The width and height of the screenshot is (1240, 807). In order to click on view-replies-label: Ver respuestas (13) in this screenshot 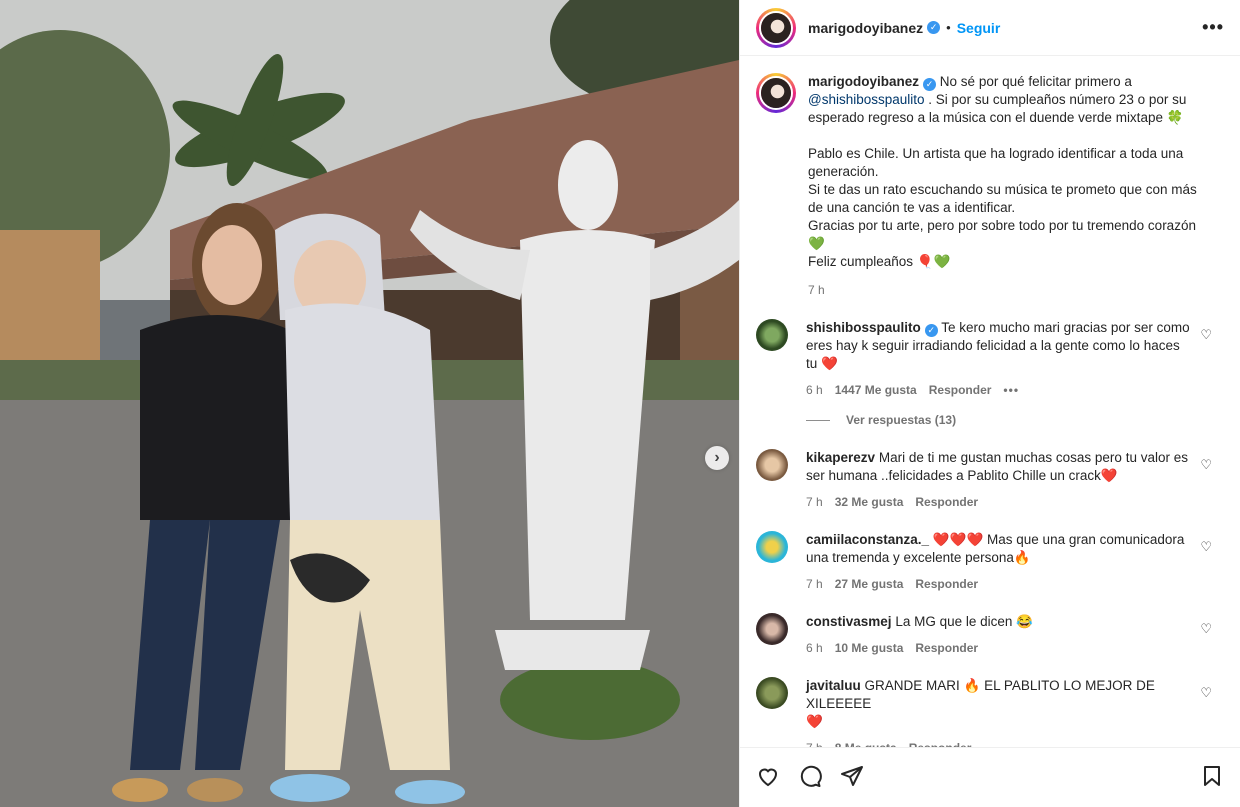, I will do `click(901, 420)`.